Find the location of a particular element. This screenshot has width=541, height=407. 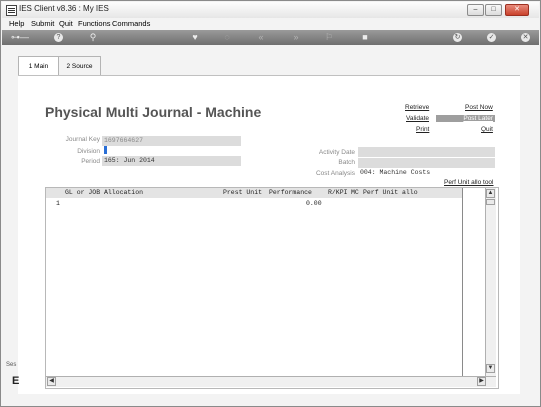

batch-field is located at coordinates (426, 163).